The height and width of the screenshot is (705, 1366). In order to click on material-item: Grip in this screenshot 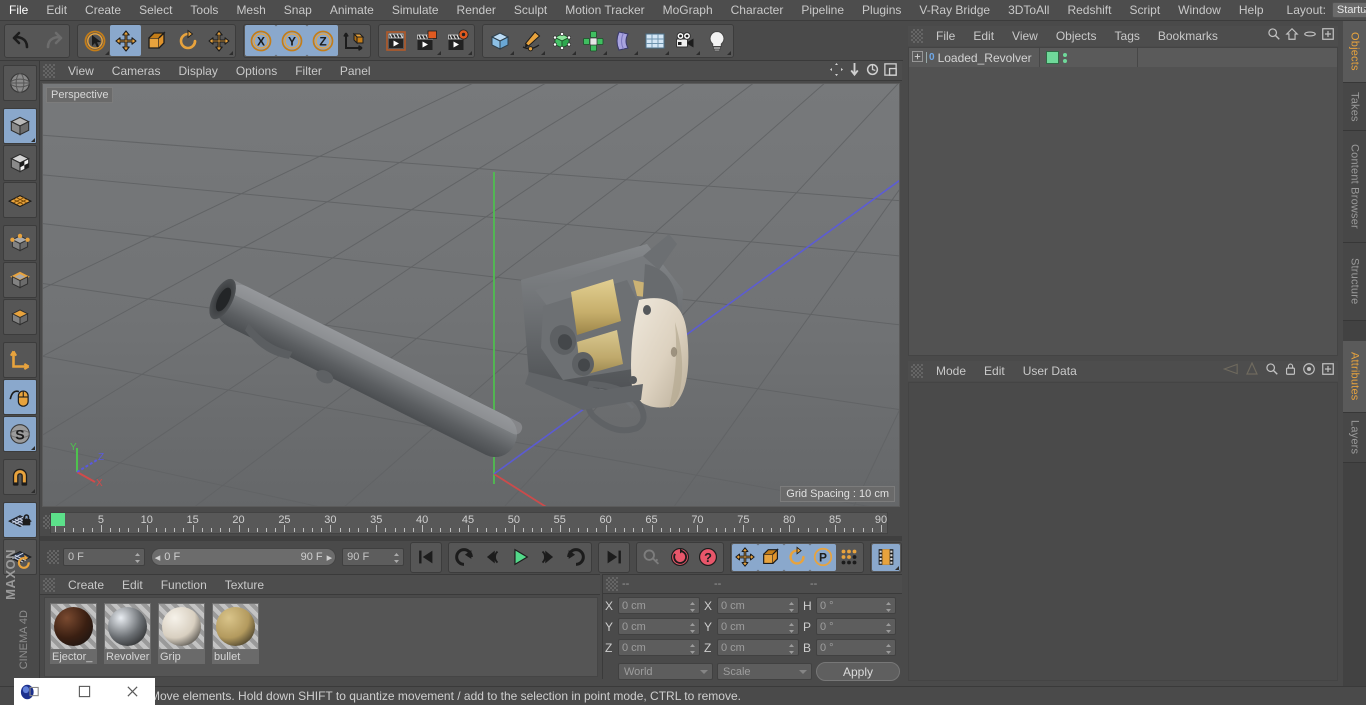, I will do `click(181, 633)`.